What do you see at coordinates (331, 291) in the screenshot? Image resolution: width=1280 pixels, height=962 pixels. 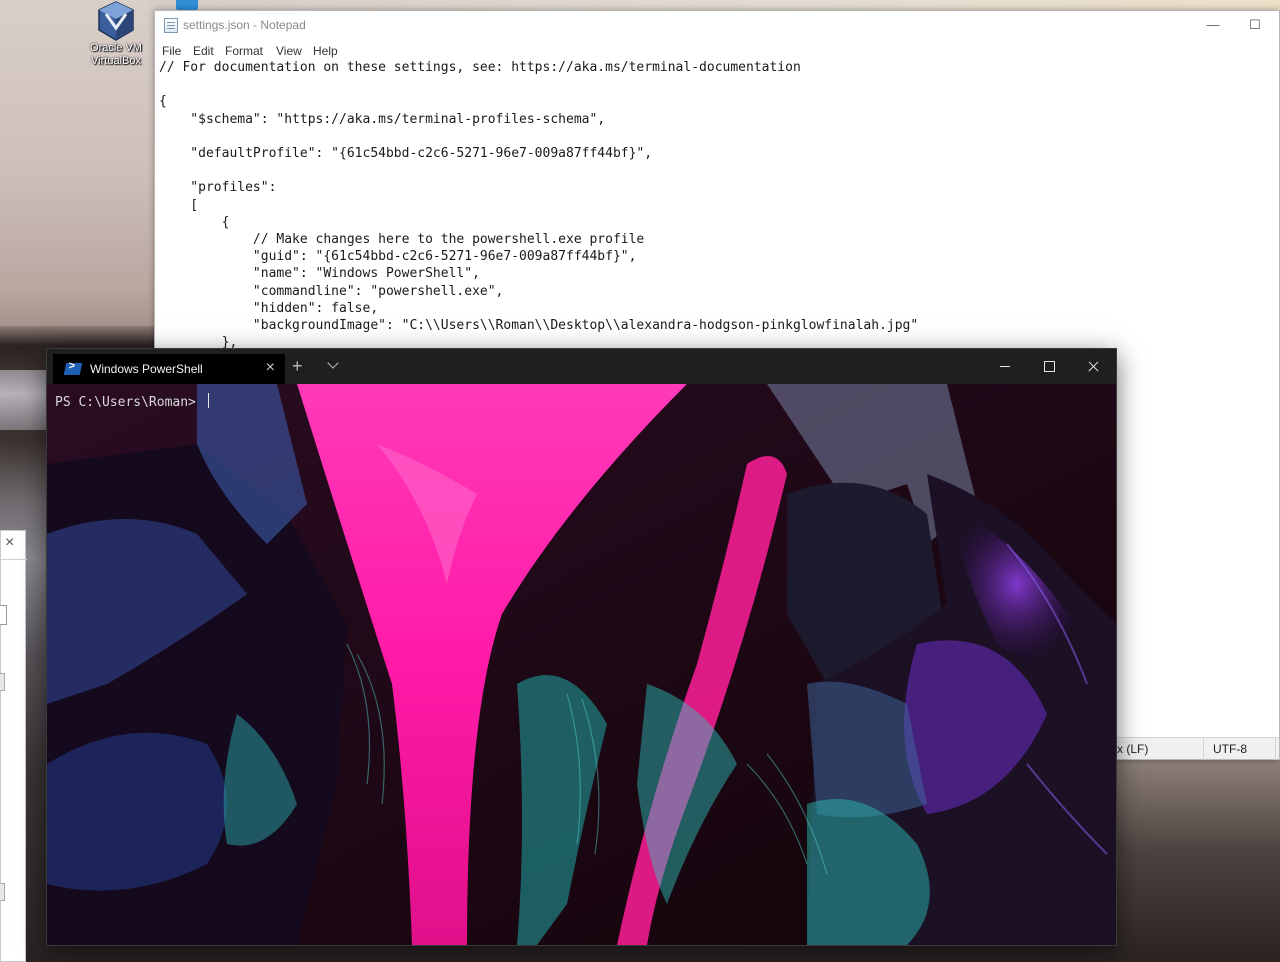 I see `editor-line: "commandline": "powershell.exe",` at bounding box center [331, 291].